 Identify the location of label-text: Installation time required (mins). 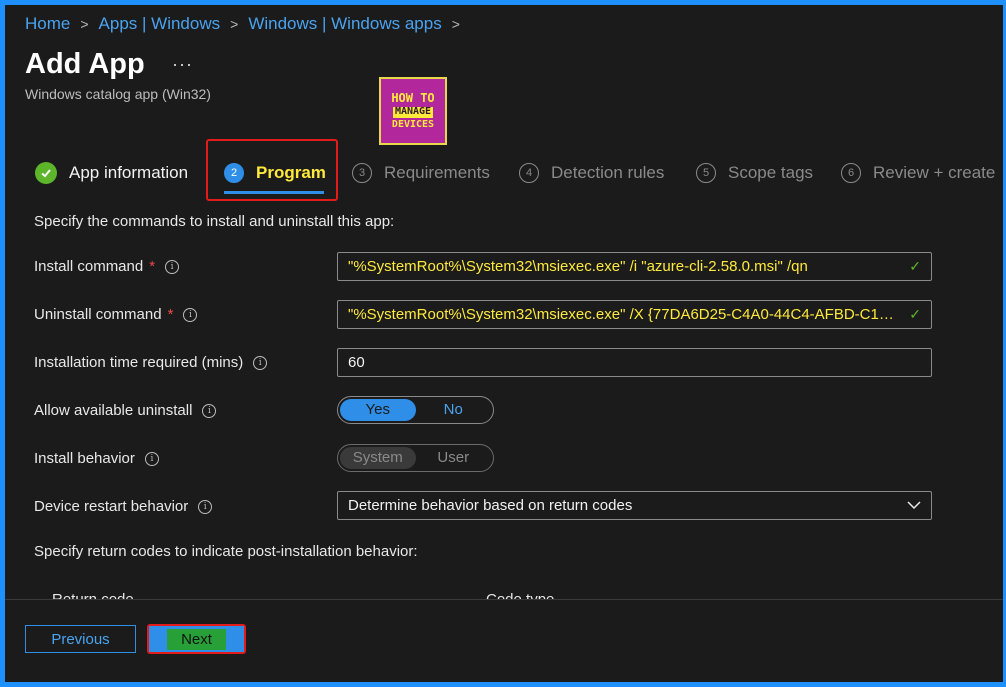
(139, 362).